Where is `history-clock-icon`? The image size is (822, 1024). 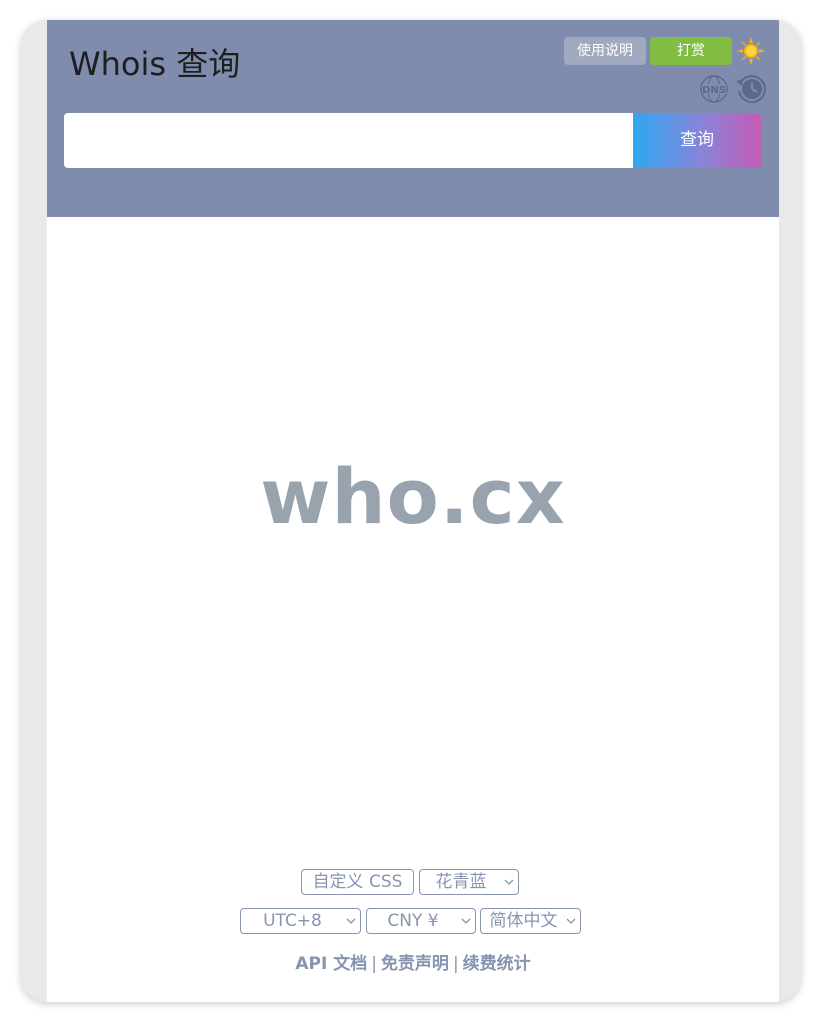
history-clock-icon is located at coordinates (751, 89).